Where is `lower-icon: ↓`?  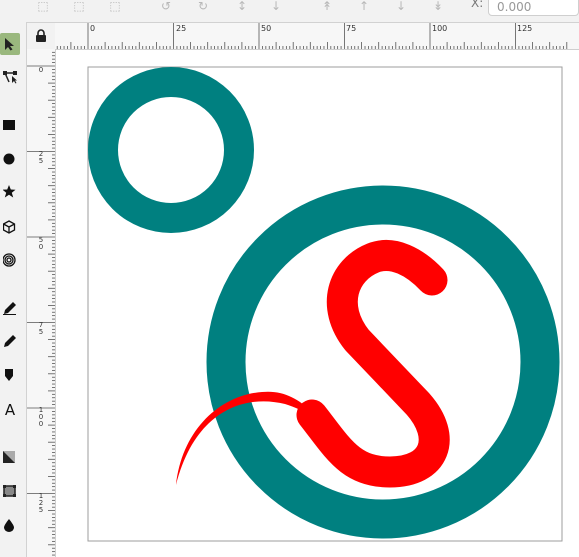
lower-icon: ↓ is located at coordinates (401, 7).